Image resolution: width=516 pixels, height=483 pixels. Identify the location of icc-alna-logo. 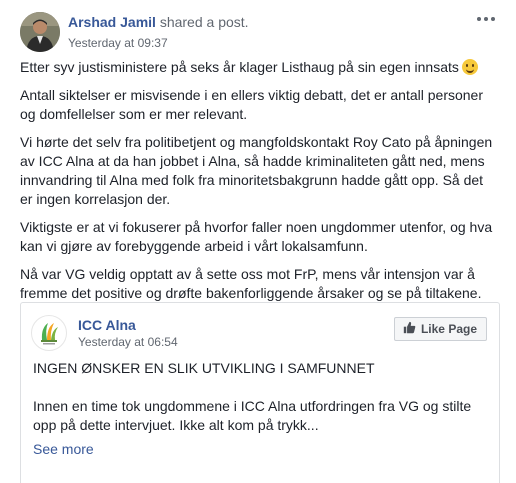
(49, 333).